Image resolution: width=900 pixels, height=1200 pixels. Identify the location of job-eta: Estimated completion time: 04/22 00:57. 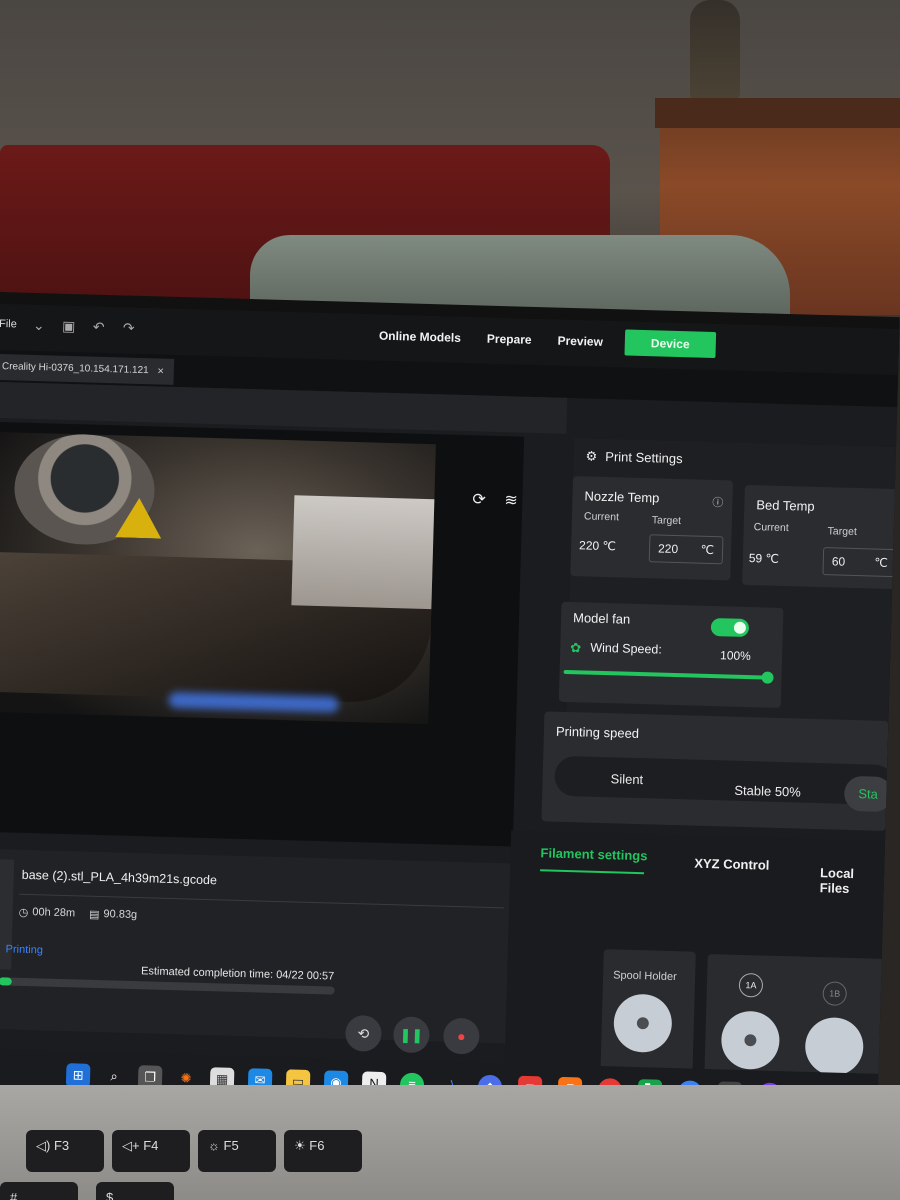
(237, 974).